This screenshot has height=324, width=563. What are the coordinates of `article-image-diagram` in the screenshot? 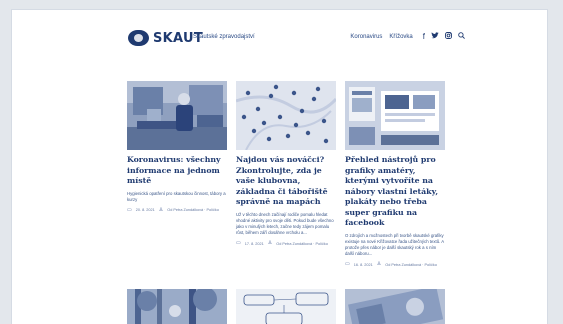 It's located at (286, 306).